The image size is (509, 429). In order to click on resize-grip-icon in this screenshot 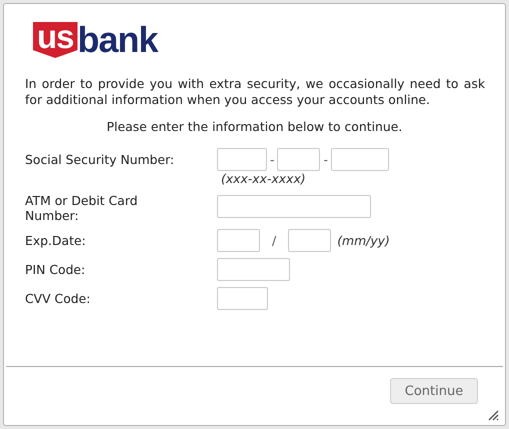, I will do `click(493, 415)`.